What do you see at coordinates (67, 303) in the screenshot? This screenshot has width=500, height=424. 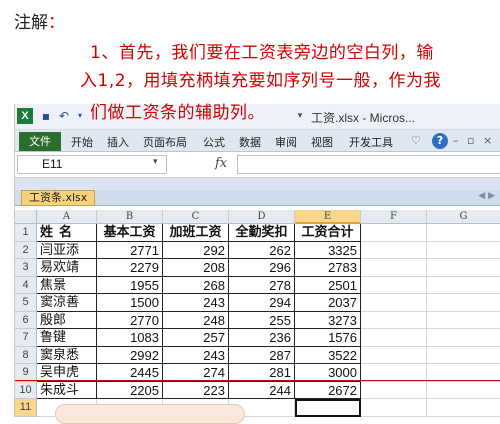 I see `cell-a5: 窦涼善` at bounding box center [67, 303].